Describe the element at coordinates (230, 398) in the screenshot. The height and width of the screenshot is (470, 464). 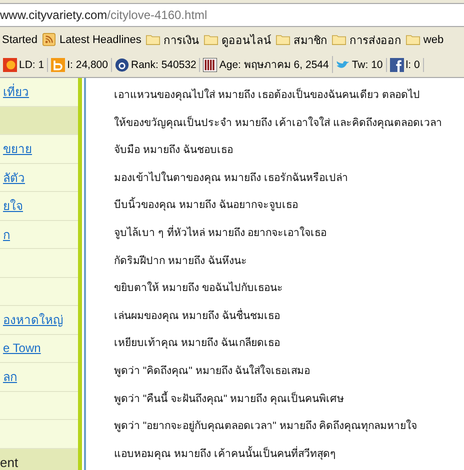
I see `text-line: พูดว่า "คืนนี้ จะฝันถึงคุณ" หมายถึง คุณเป็นคนพิเศษ` at that location.